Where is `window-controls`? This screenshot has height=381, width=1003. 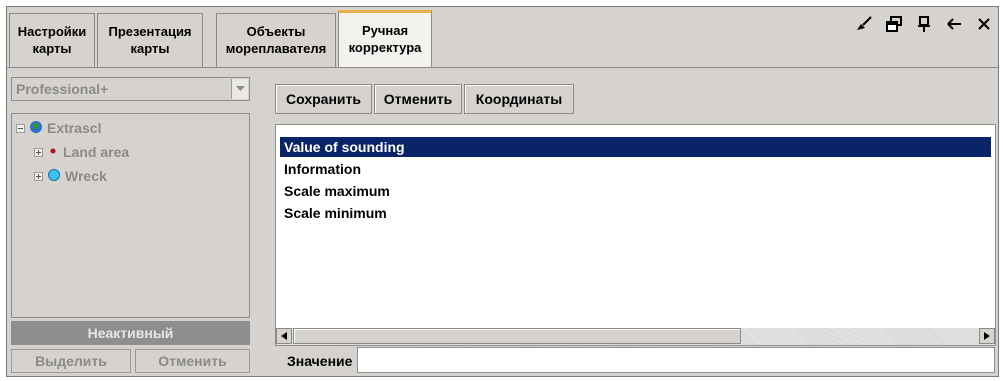
window-controls is located at coordinates (924, 24).